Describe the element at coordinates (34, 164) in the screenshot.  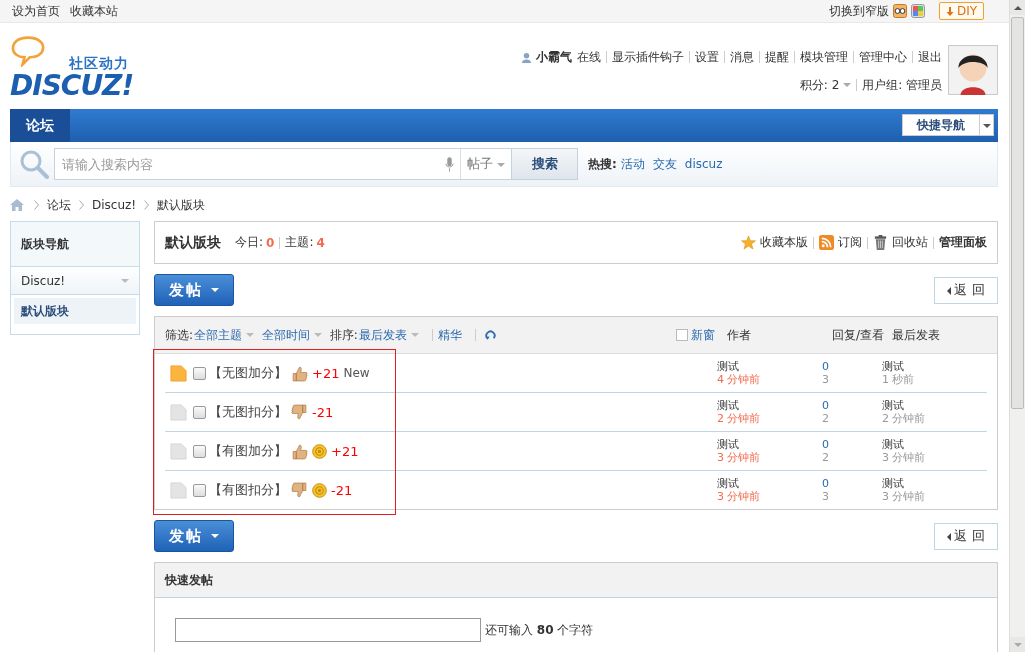
I see `search-icon` at that location.